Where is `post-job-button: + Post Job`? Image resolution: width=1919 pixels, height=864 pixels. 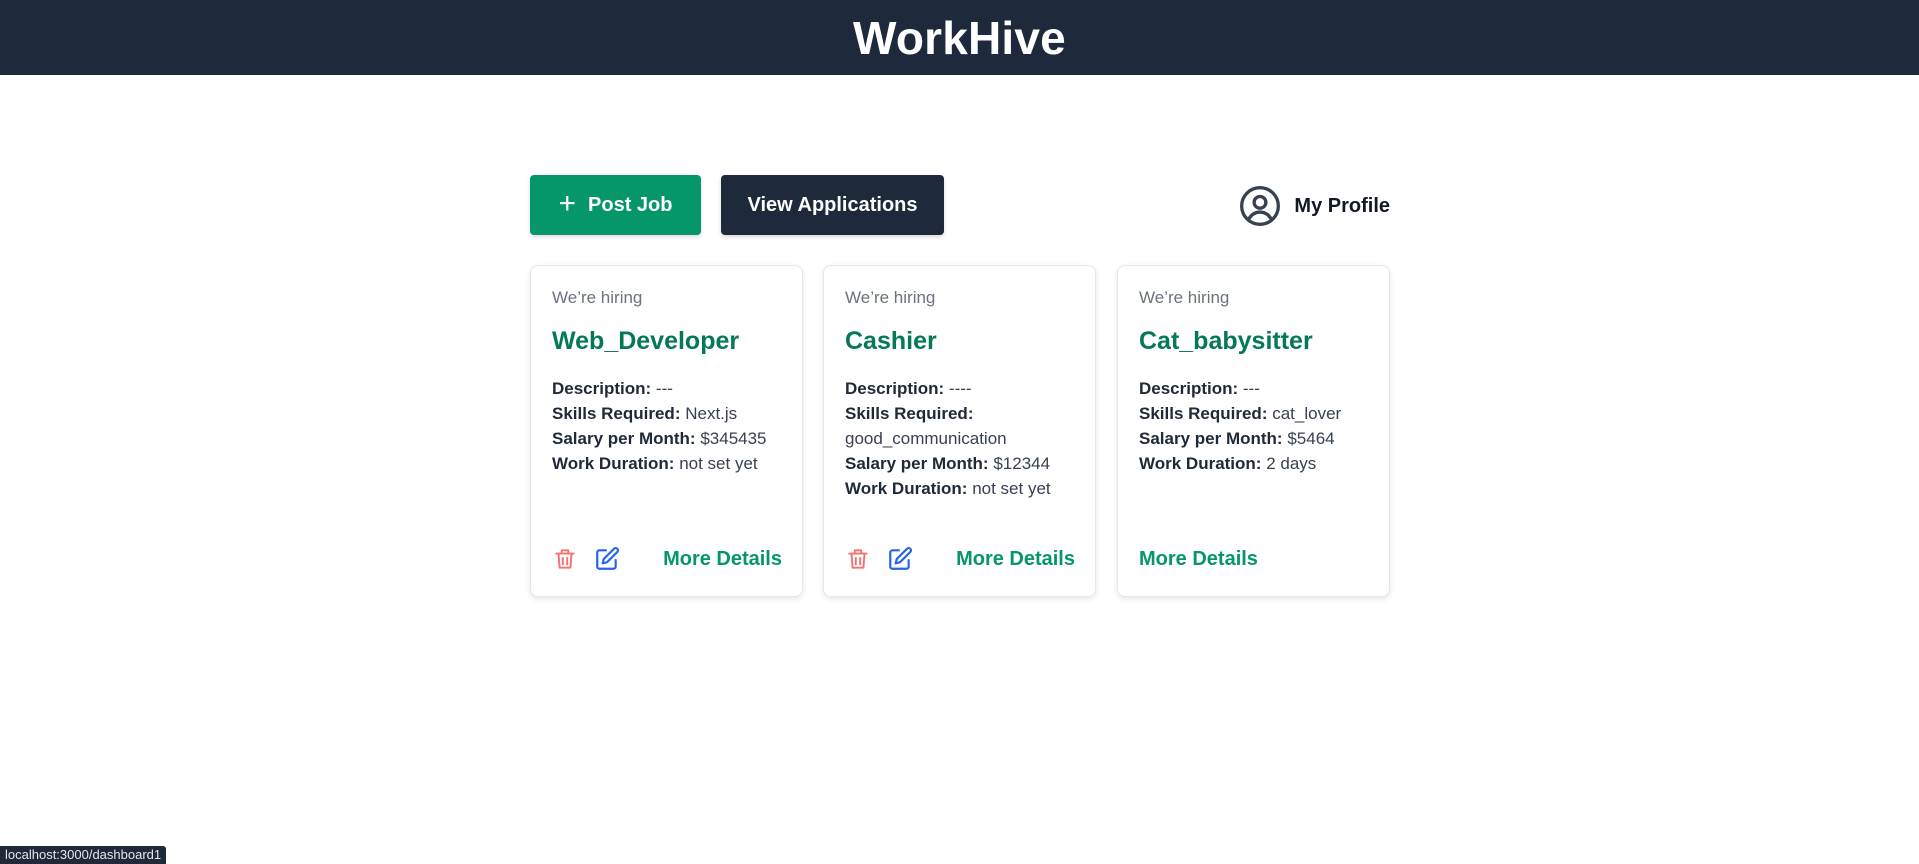 post-job-button: + Post Job is located at coordinates (615, 205).